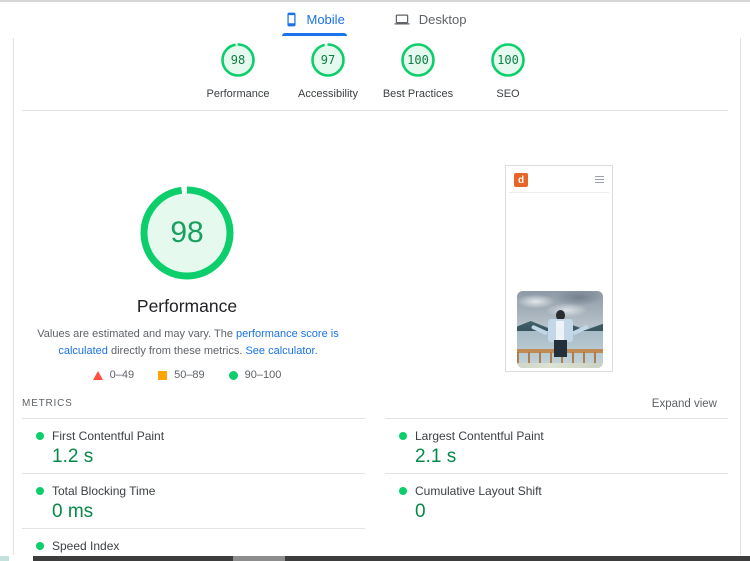 This screenshot has height=561, width=750. What do you see at coordinates (281, 351) in the screenshot?
I see `see-calculator-link: See calculator.` at bounding box center [281, 351].